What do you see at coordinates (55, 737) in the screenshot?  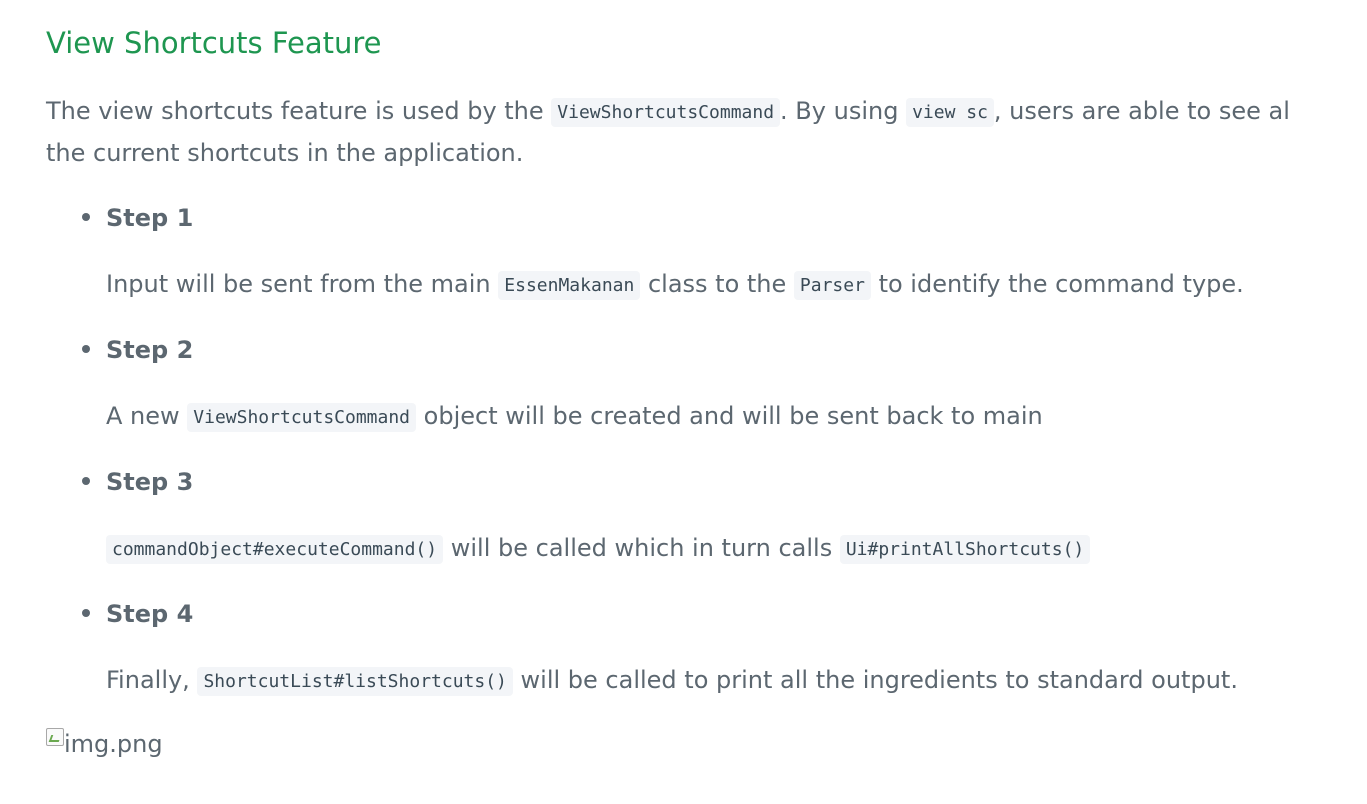 I see `broken-image-icon` at bounding box center [55, 737].